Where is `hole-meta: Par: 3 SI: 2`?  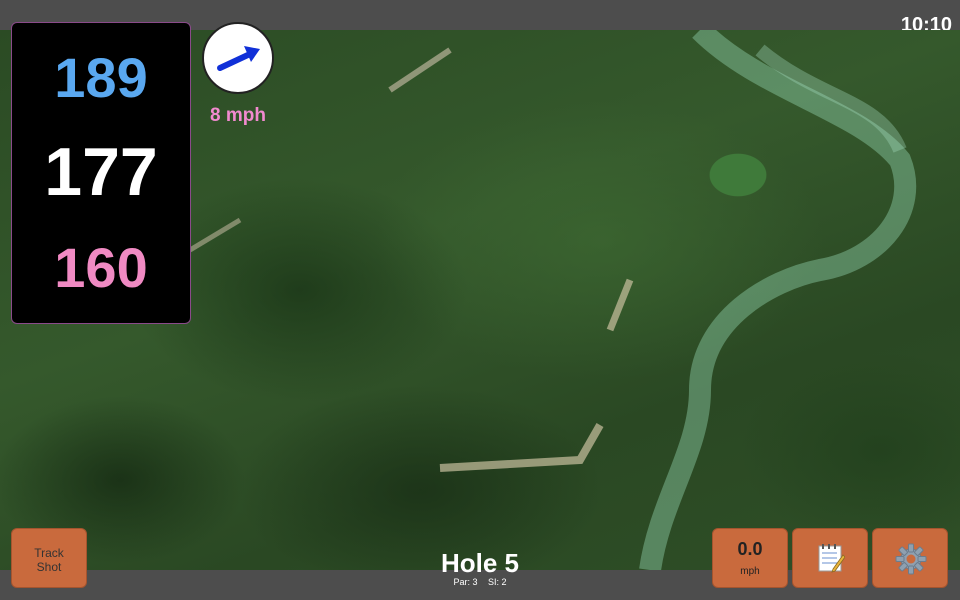 hole-meta: Par: 3 SI: 2 is located at coordinates (480, 582).